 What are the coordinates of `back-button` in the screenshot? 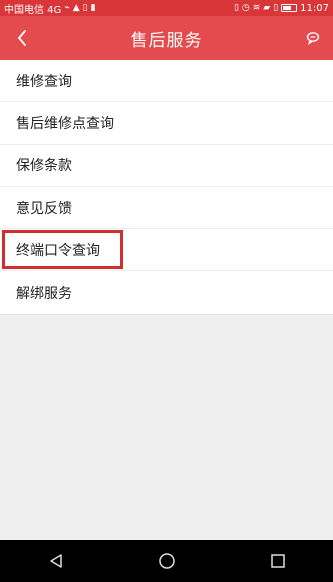 It's located at (22, 38).